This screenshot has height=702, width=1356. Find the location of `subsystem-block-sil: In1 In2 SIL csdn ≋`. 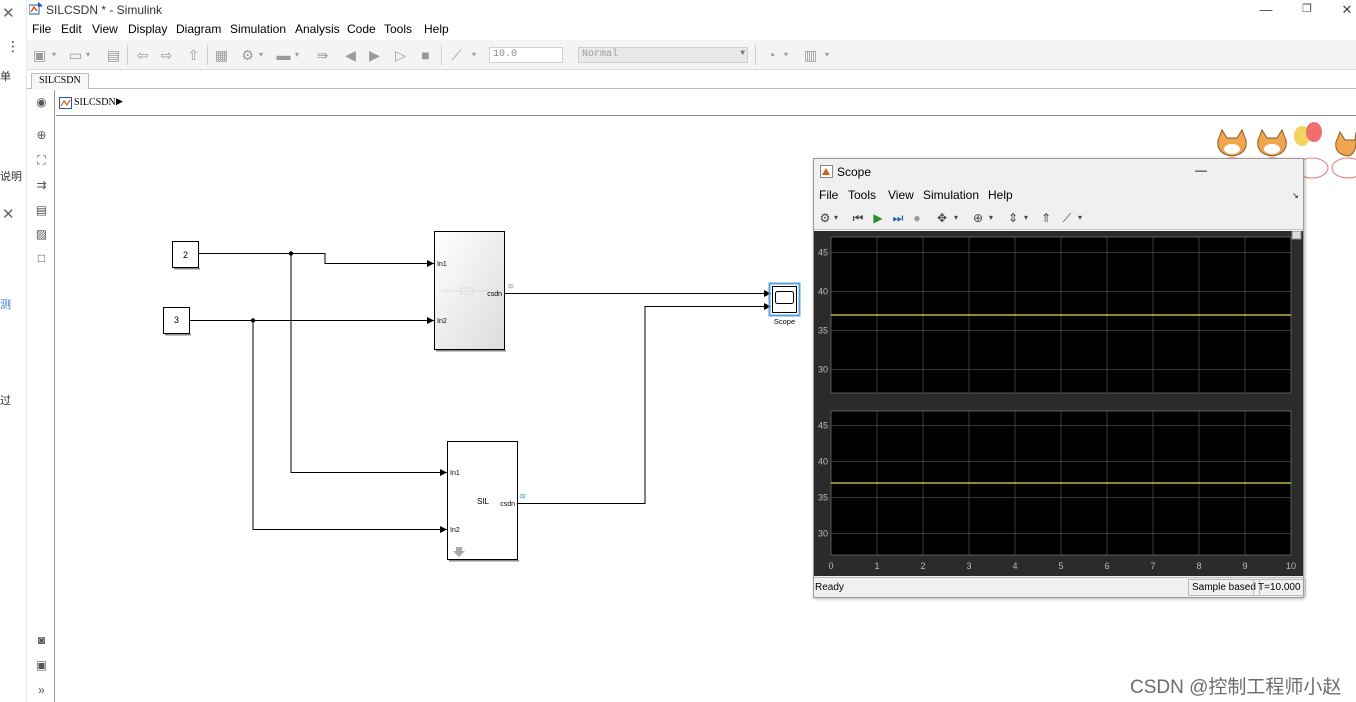

subsystem-block-sil: In1 In2 SIL csdn ≋ is located at coordinates (487, 501).